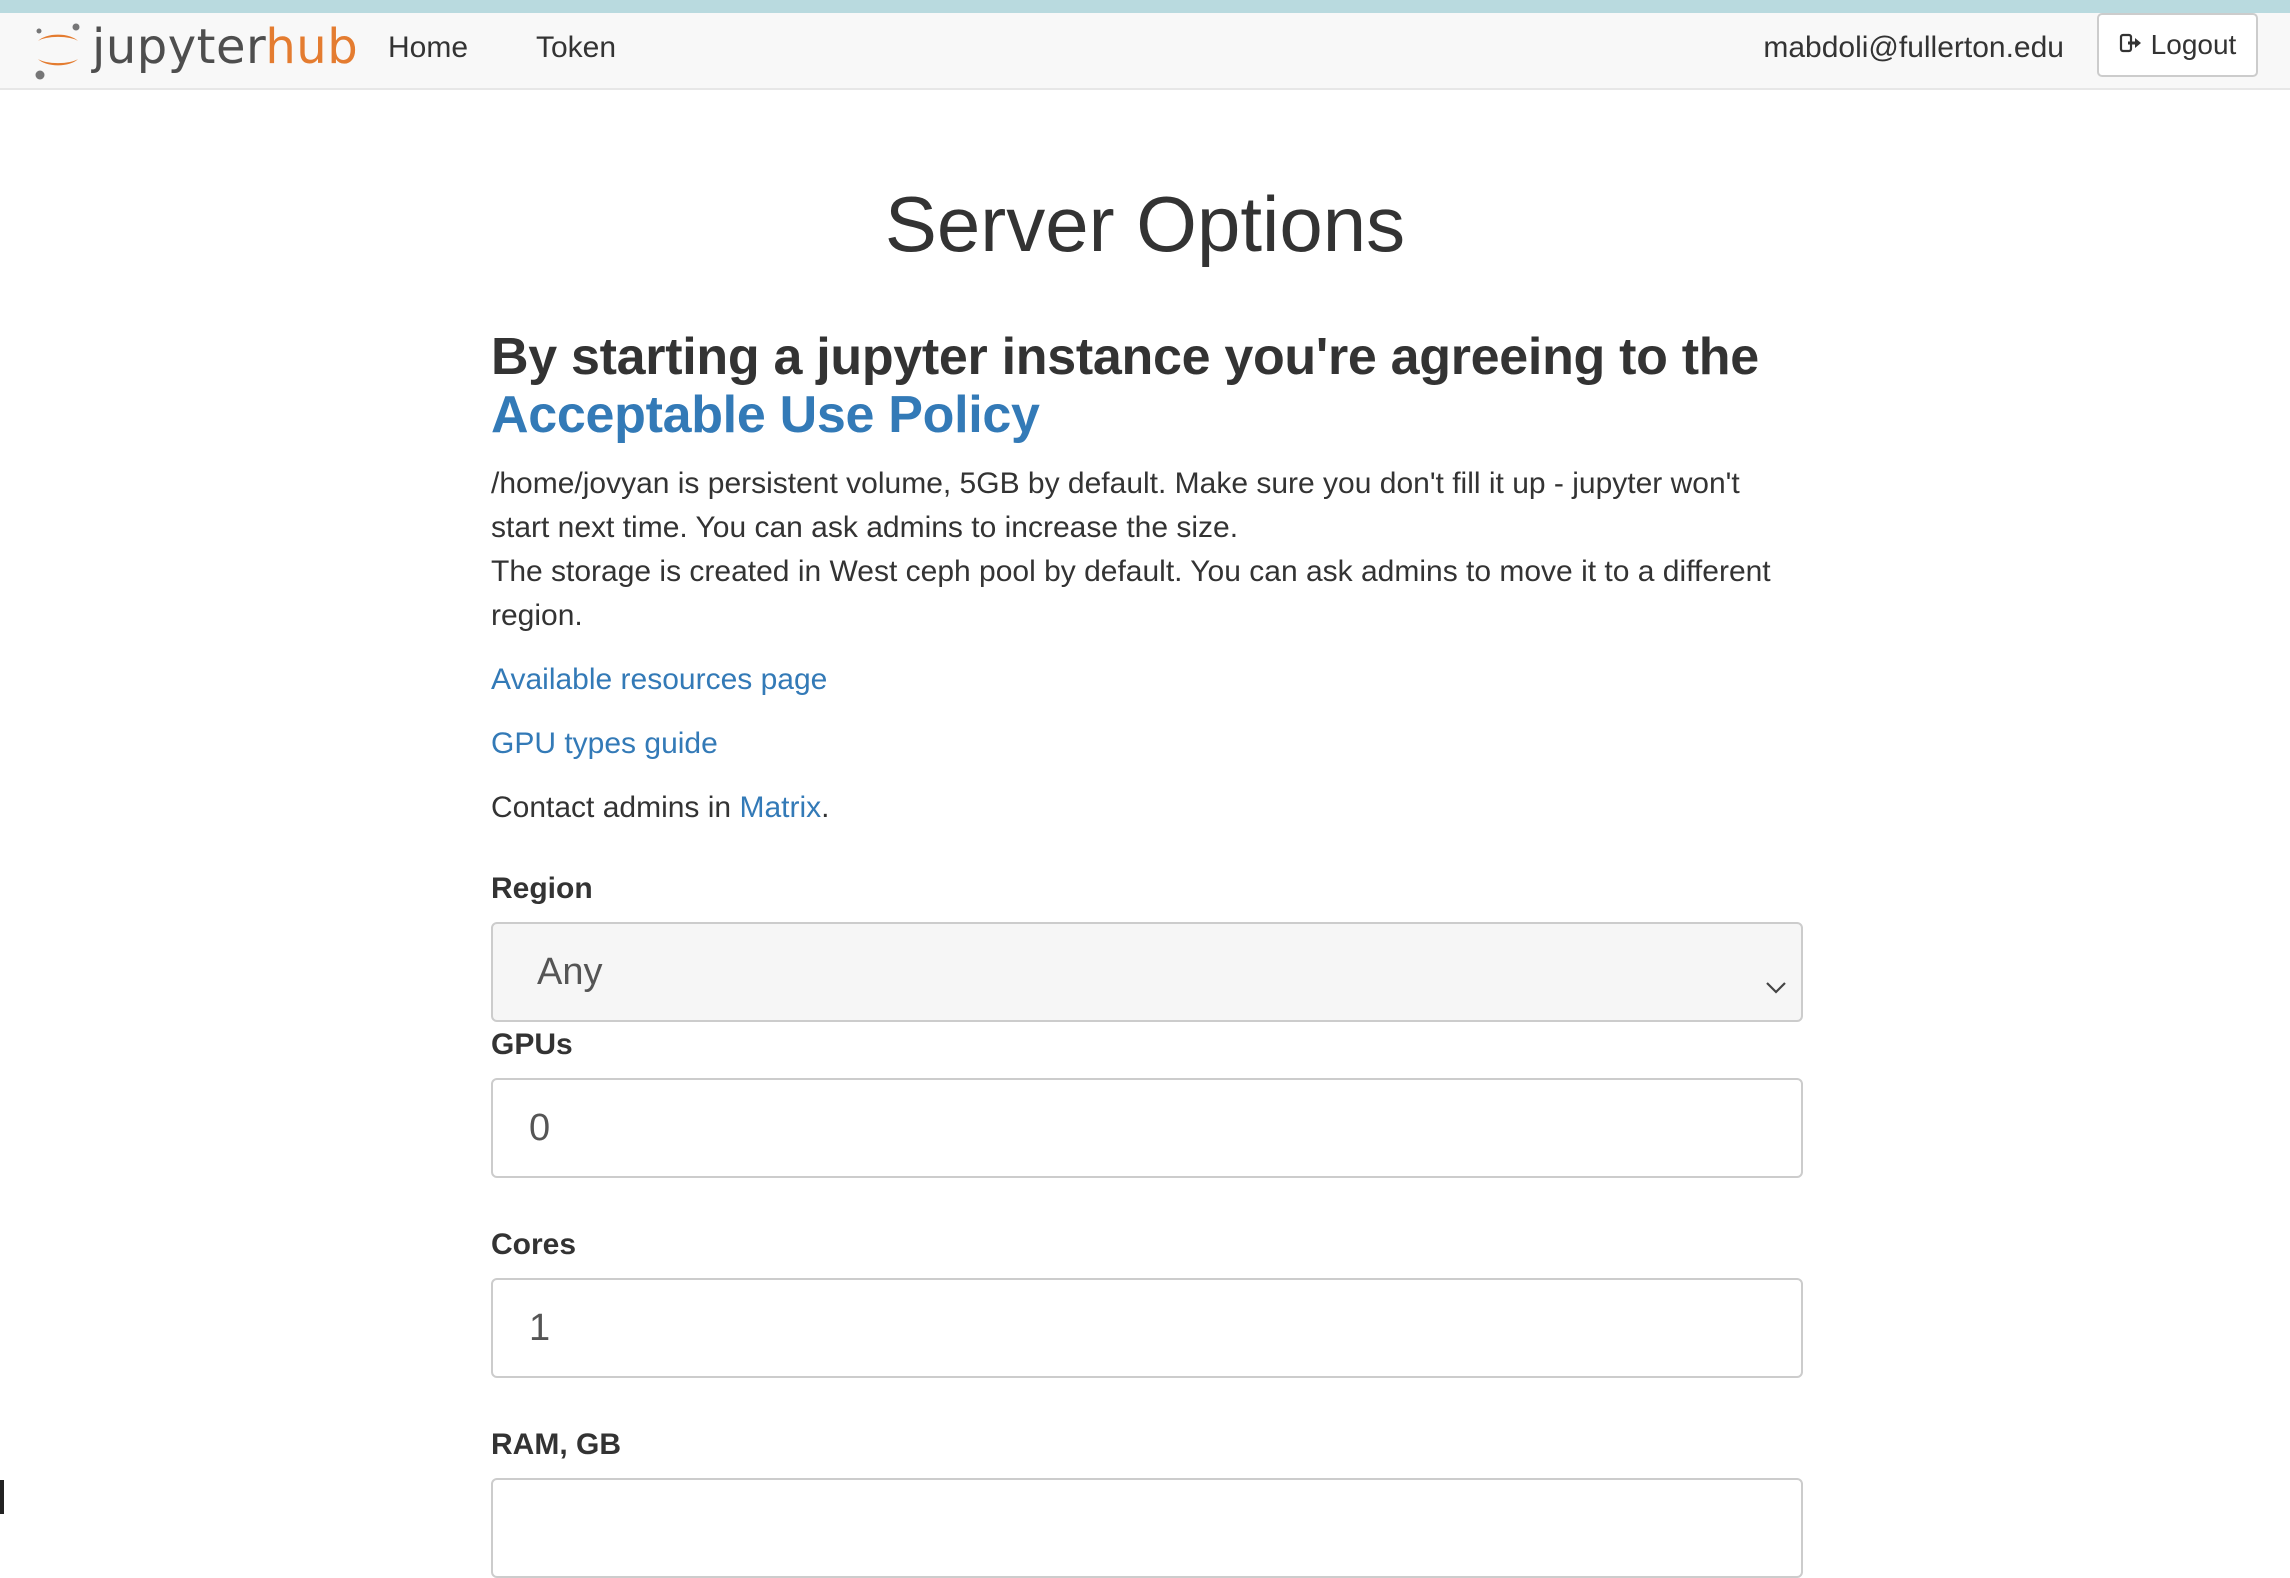  I want to click on resources-paragraph: Available resources page, so click(1147, 680).